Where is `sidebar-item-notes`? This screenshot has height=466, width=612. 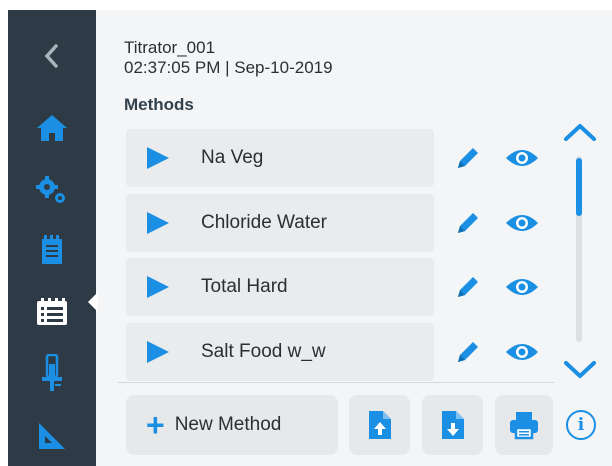
sidebar-item-notes is located at coordinates (52, 250).